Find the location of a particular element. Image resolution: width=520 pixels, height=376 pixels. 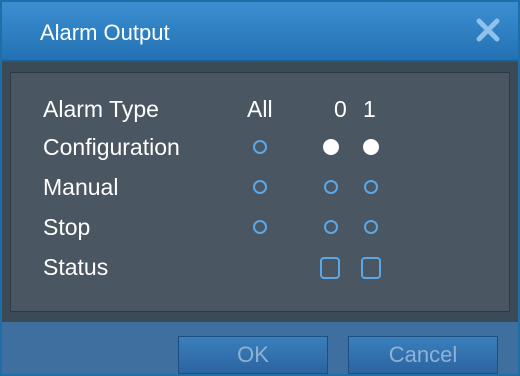

manual-channel-0-radio is located at coordinates (331, 187).